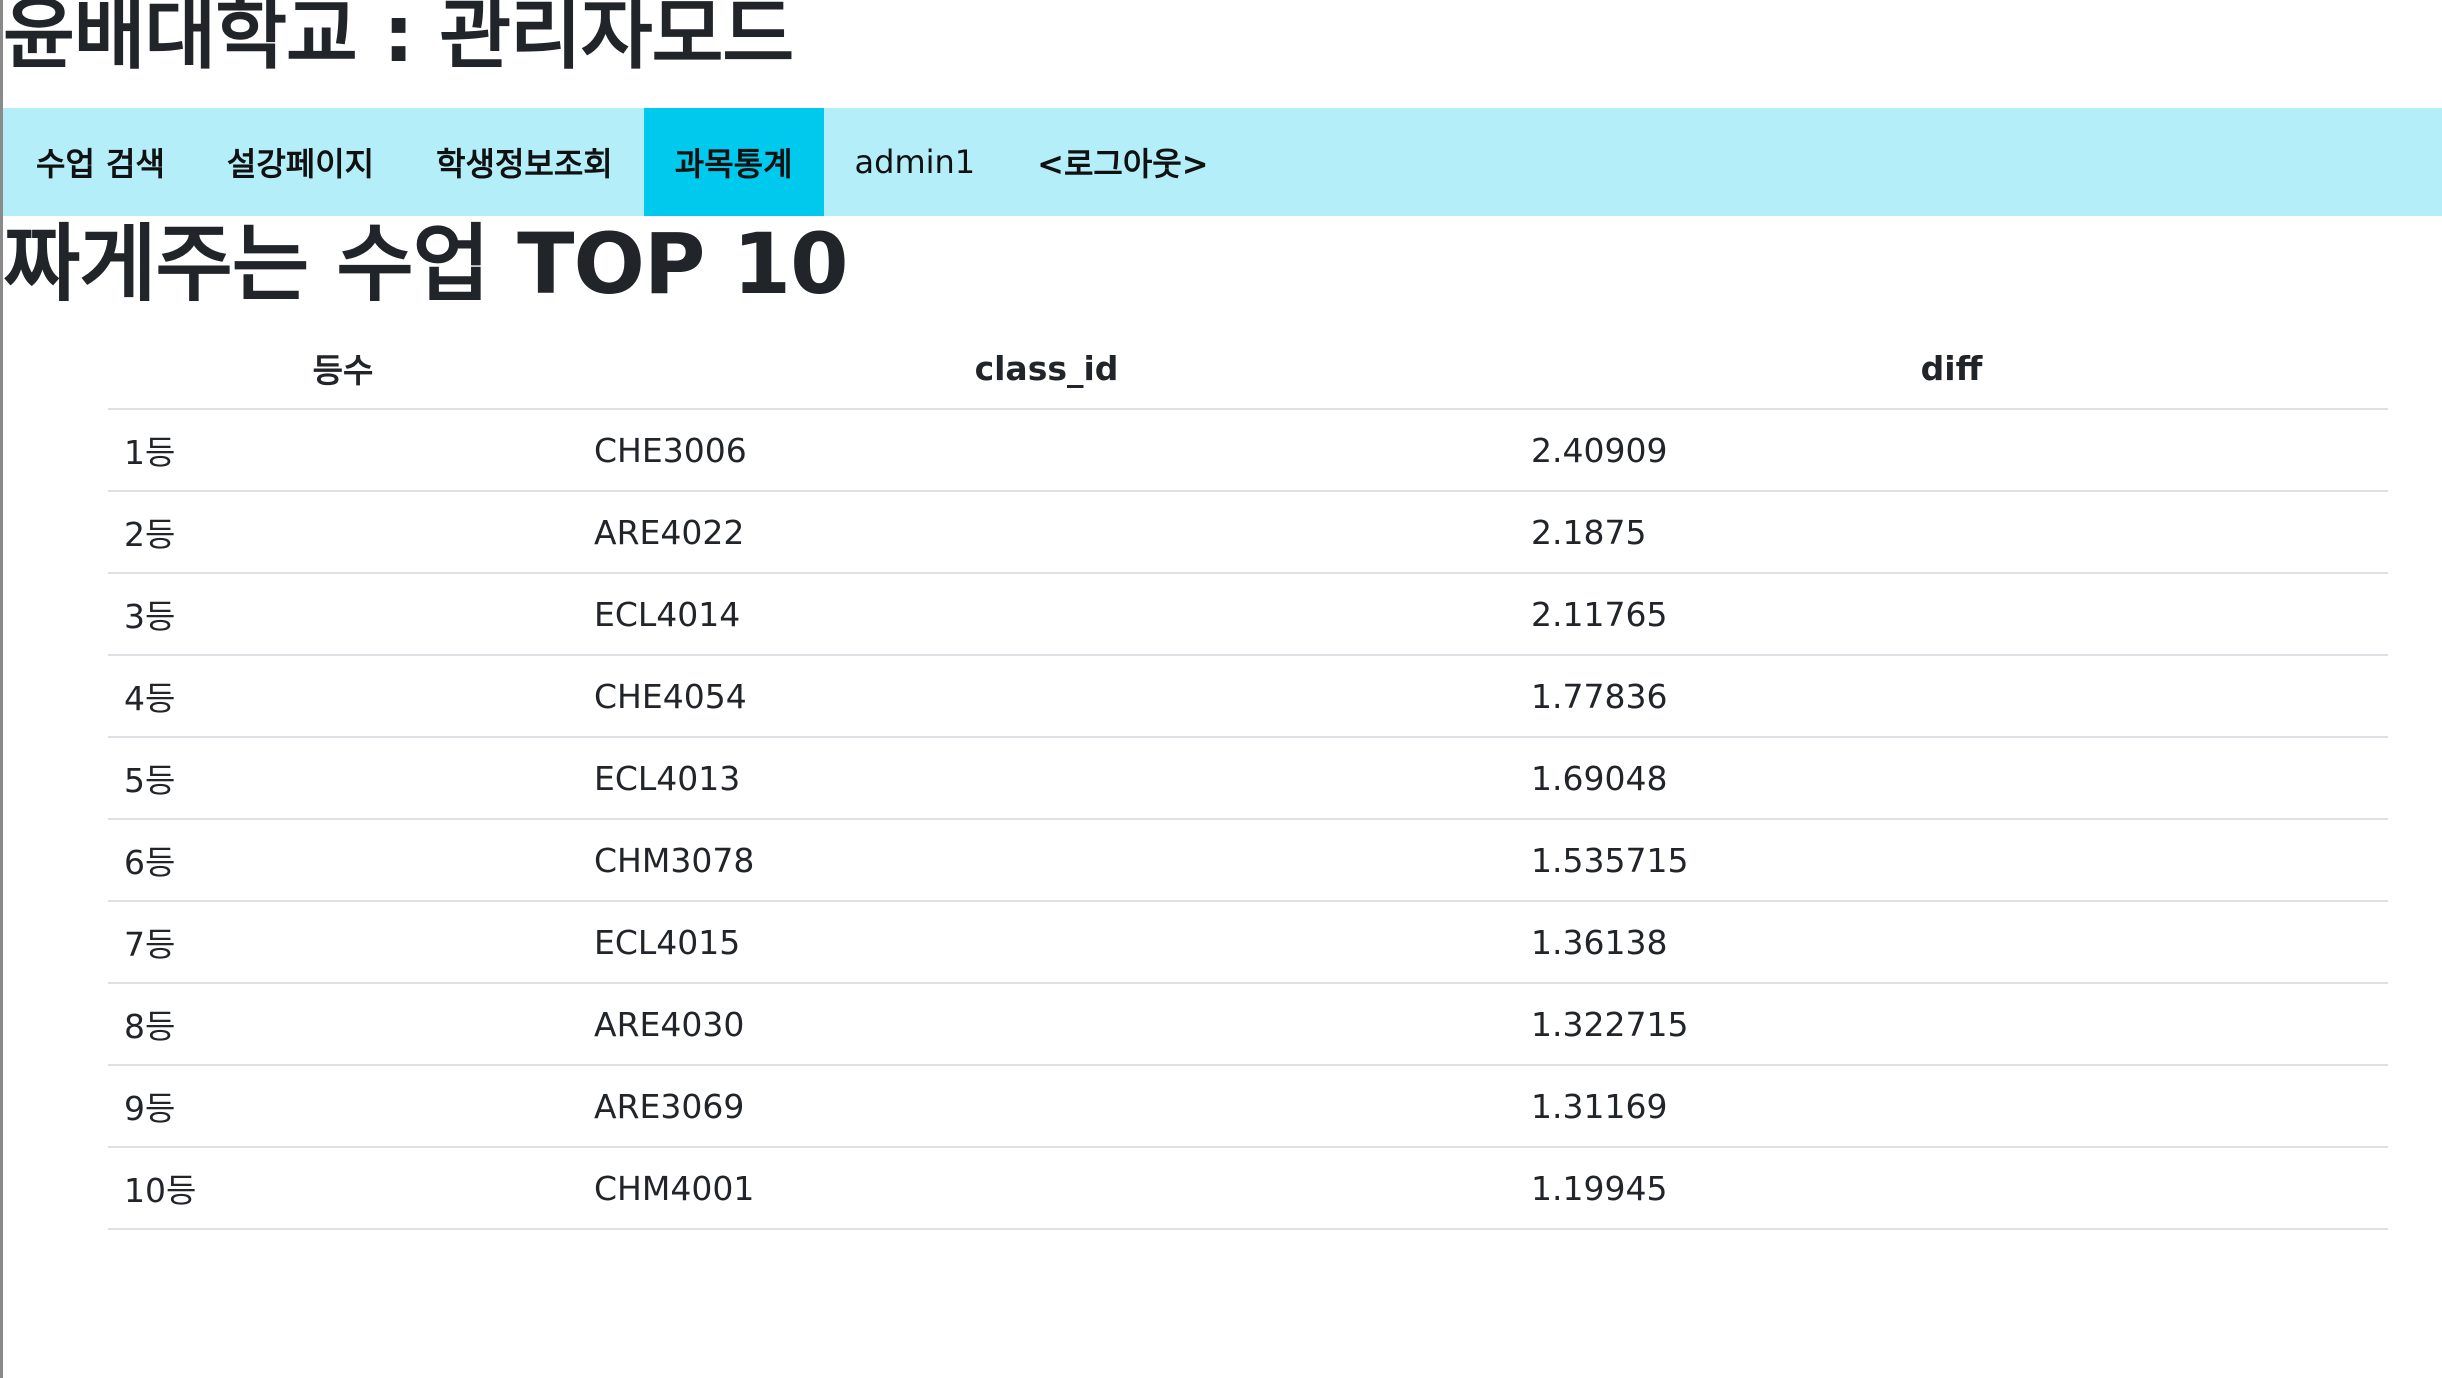 Image resolution: width=2442 pixels, height=1378 pixels. I want to click on rank-cell: 4등, so click(343, 696).